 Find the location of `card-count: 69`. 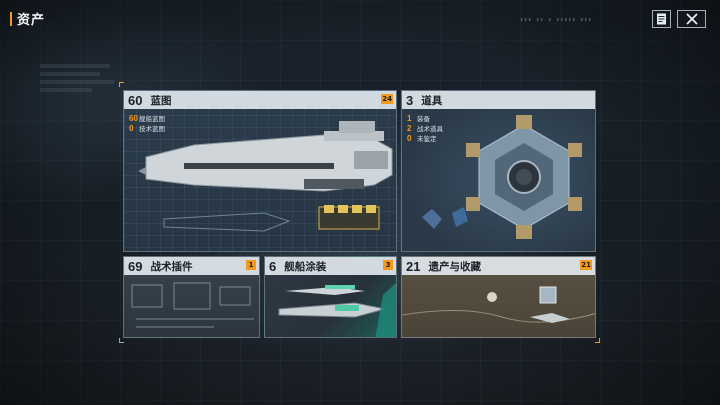

card-count: 69 is located at coordinates (135, 266).